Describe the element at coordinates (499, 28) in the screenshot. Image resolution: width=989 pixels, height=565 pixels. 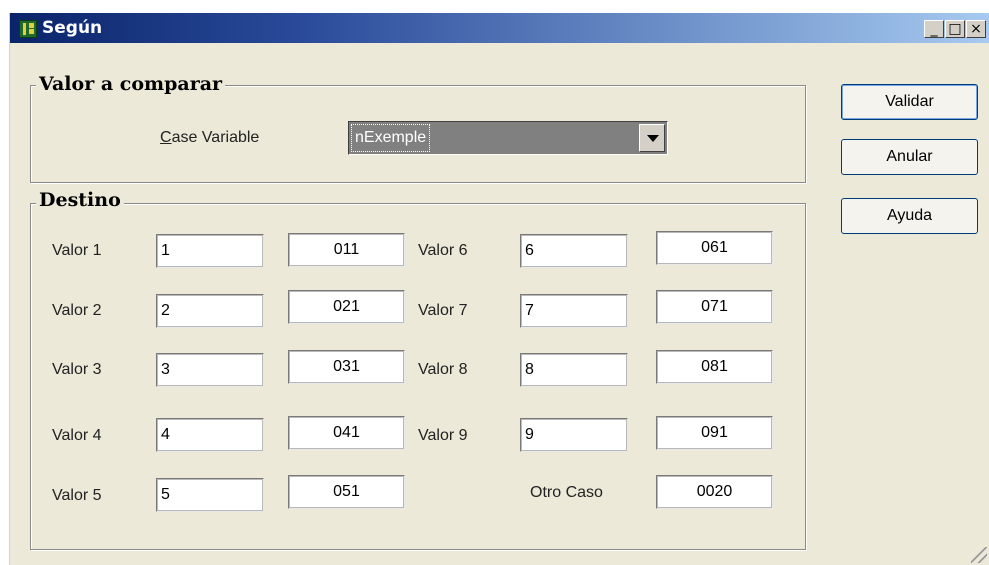
I see `title-bar: Según _ □ ×` at that location.